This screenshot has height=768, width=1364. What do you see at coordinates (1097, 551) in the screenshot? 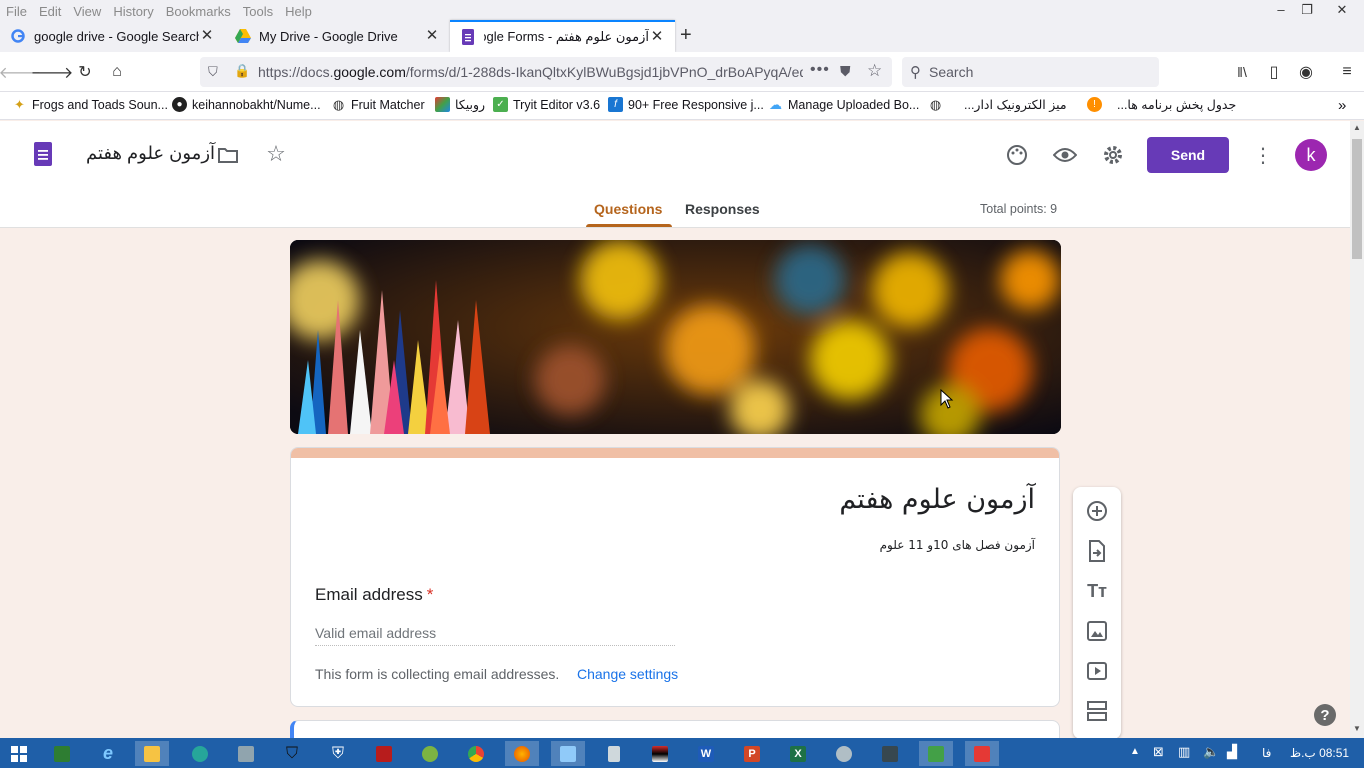
I see `import-questions-icon` at bounding box center [1097, 551].